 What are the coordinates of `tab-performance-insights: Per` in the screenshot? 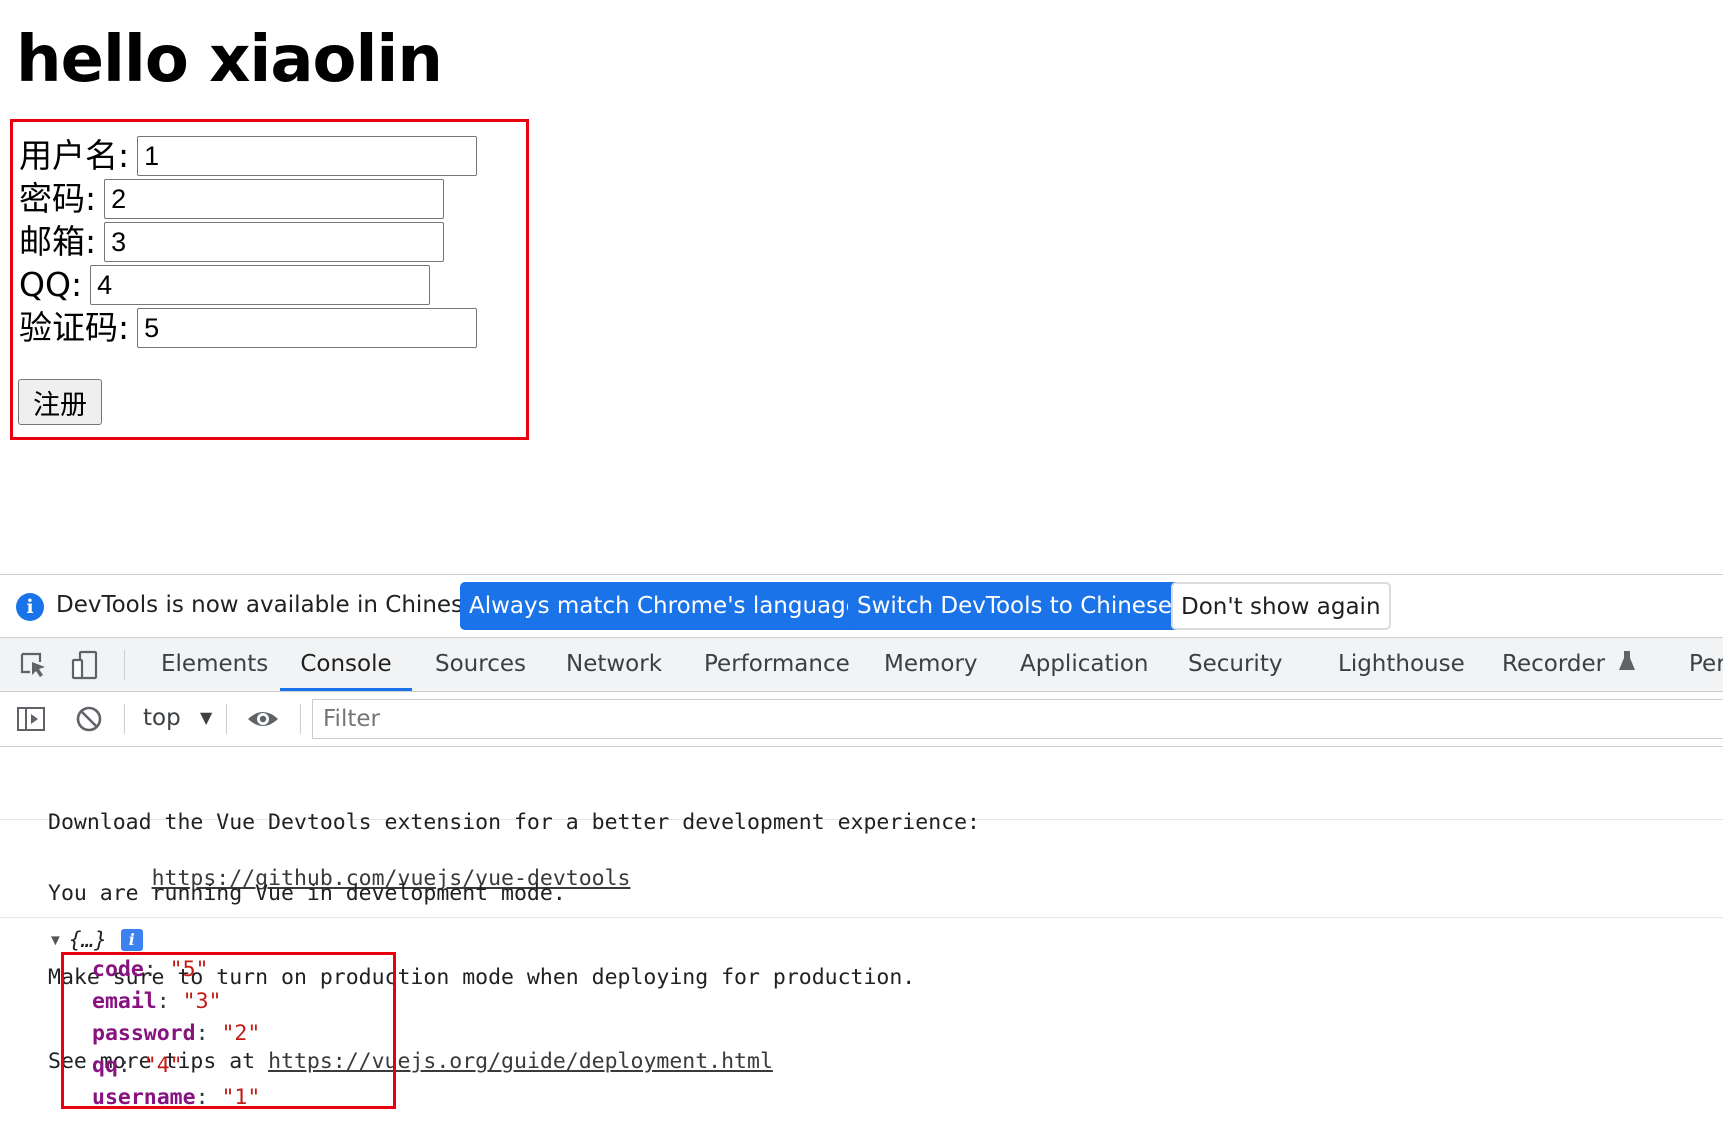 It's located at (1706, 664).